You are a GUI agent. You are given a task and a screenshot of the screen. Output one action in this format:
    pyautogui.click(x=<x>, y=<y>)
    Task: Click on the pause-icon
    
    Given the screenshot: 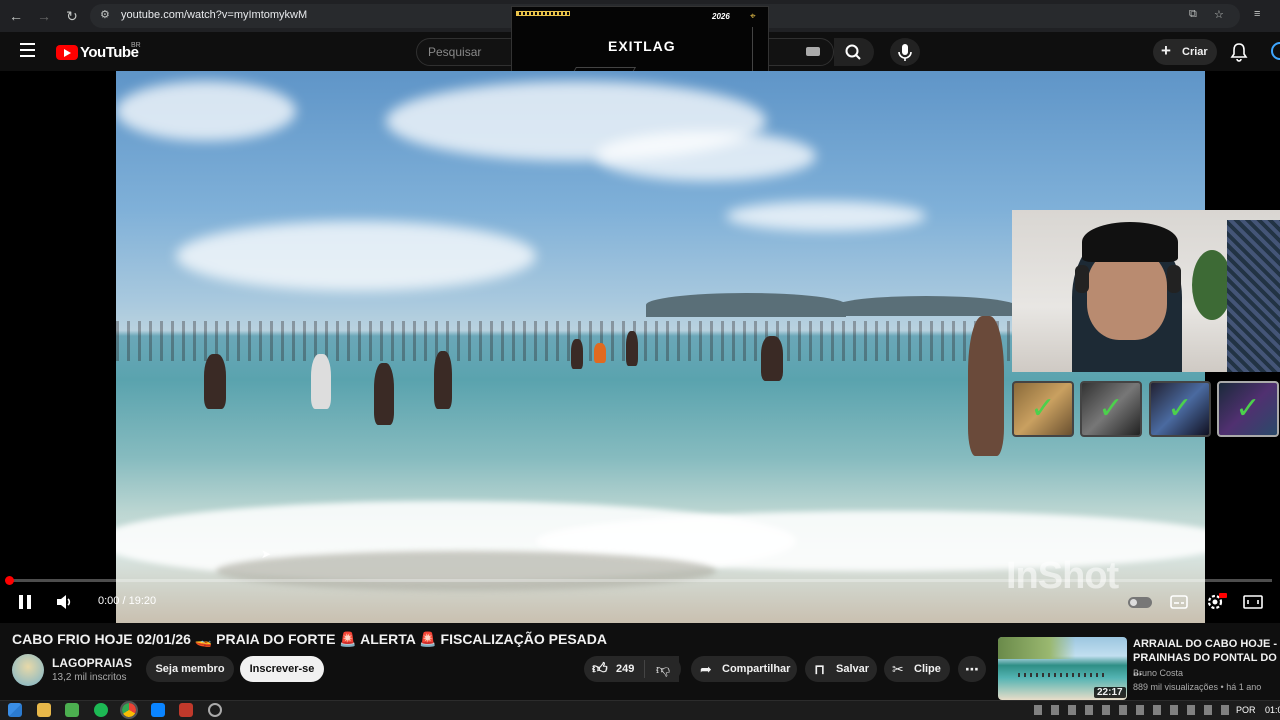 What is the action you would take?
    pyautogui.click(x=25, y=602)
    